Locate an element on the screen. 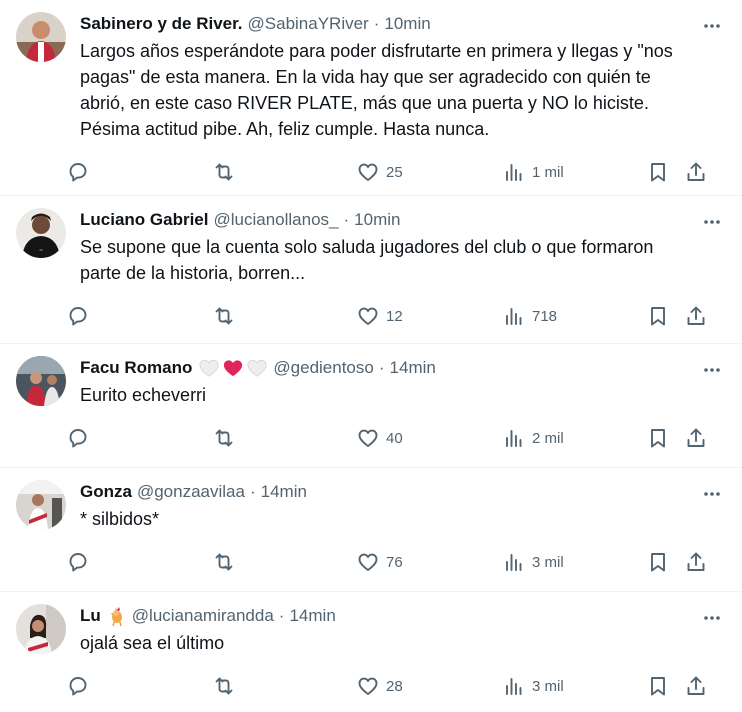 This screenshot has width=742, height=712. views-button: 1 mil is located at coordinates (533, 172).